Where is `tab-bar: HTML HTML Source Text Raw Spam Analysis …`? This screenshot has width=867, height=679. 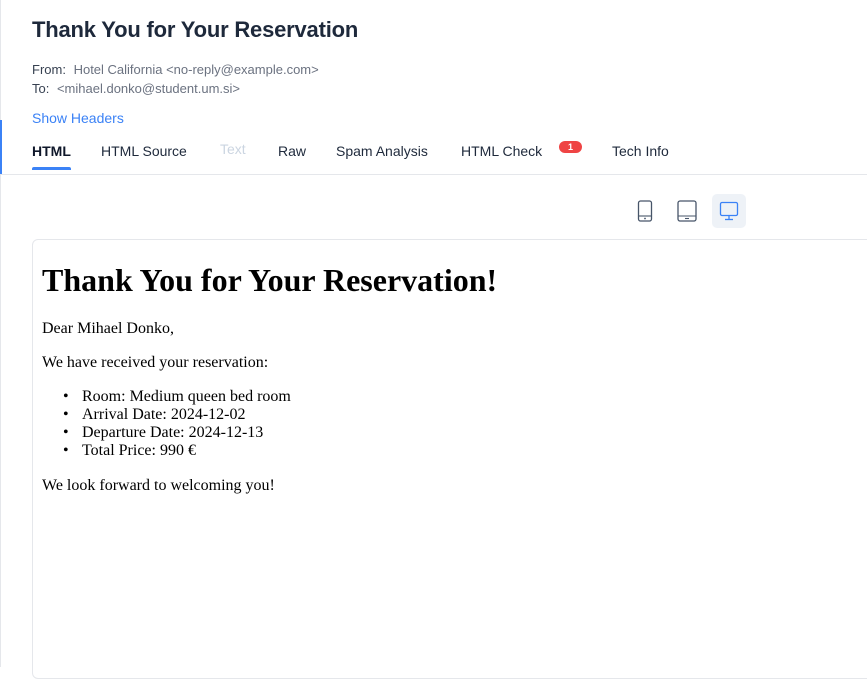 tab-bar: HTML HTML Source Text Raw Spam Analysis … is located at coordinates (433, 157).